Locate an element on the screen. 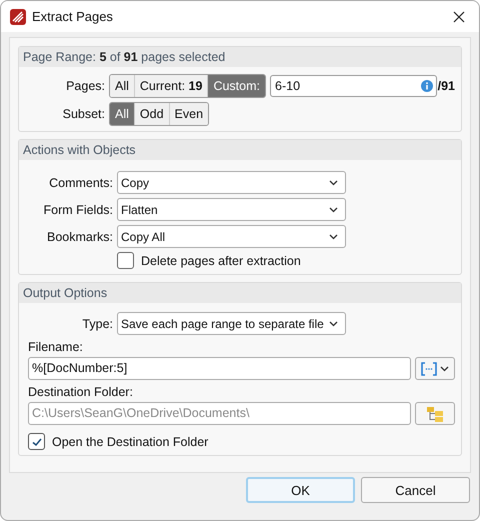 This screenshot has height=521, width=480. field-label: Destination Folder: is located at coordinates (81, 392).